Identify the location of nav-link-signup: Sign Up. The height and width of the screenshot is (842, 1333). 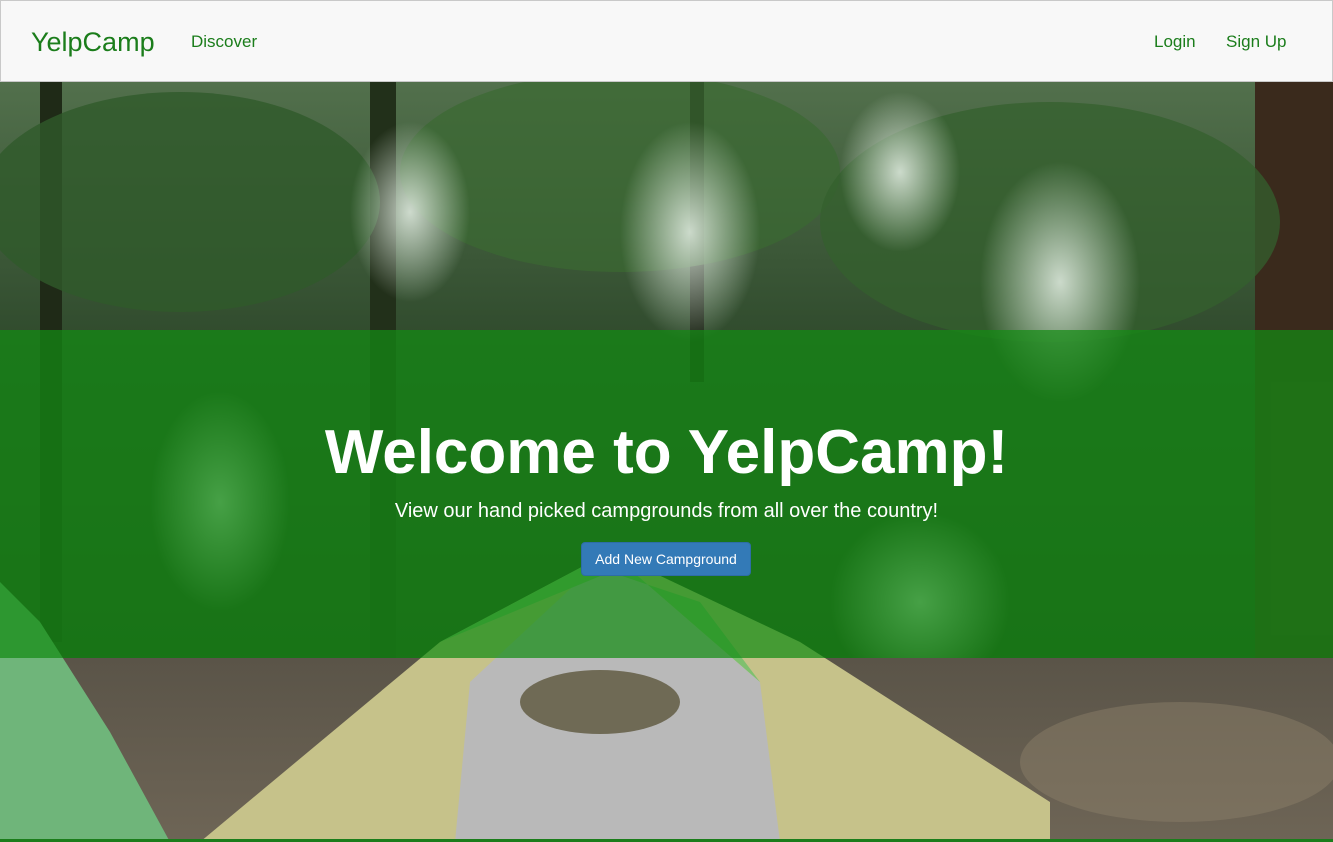
(1256, 42).